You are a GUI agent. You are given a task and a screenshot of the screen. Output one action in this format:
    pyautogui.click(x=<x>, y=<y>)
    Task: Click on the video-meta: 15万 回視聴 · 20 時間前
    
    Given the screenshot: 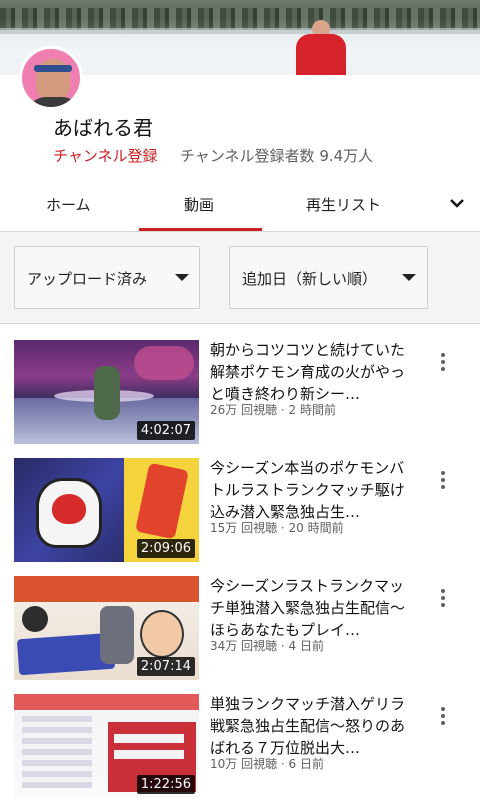 What is the action you would take?
    pyautogui.click(x=277, y=528)
    